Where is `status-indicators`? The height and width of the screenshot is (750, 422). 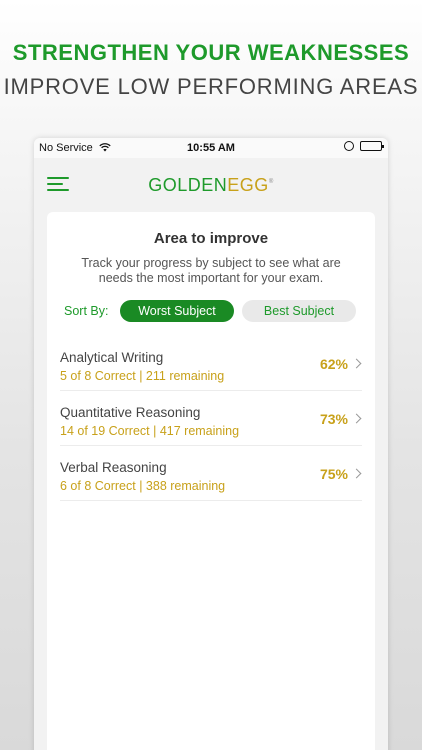
status-indicators is located at coordinates (364, 146).